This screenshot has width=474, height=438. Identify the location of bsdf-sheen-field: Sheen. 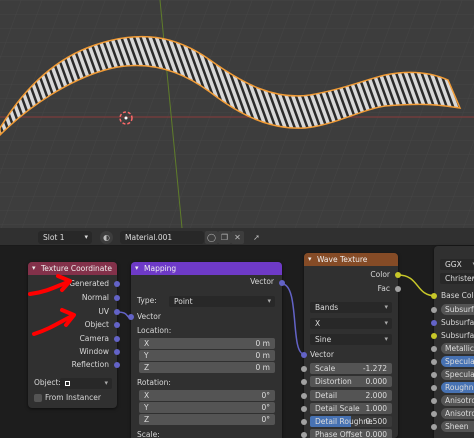
(457, 426).